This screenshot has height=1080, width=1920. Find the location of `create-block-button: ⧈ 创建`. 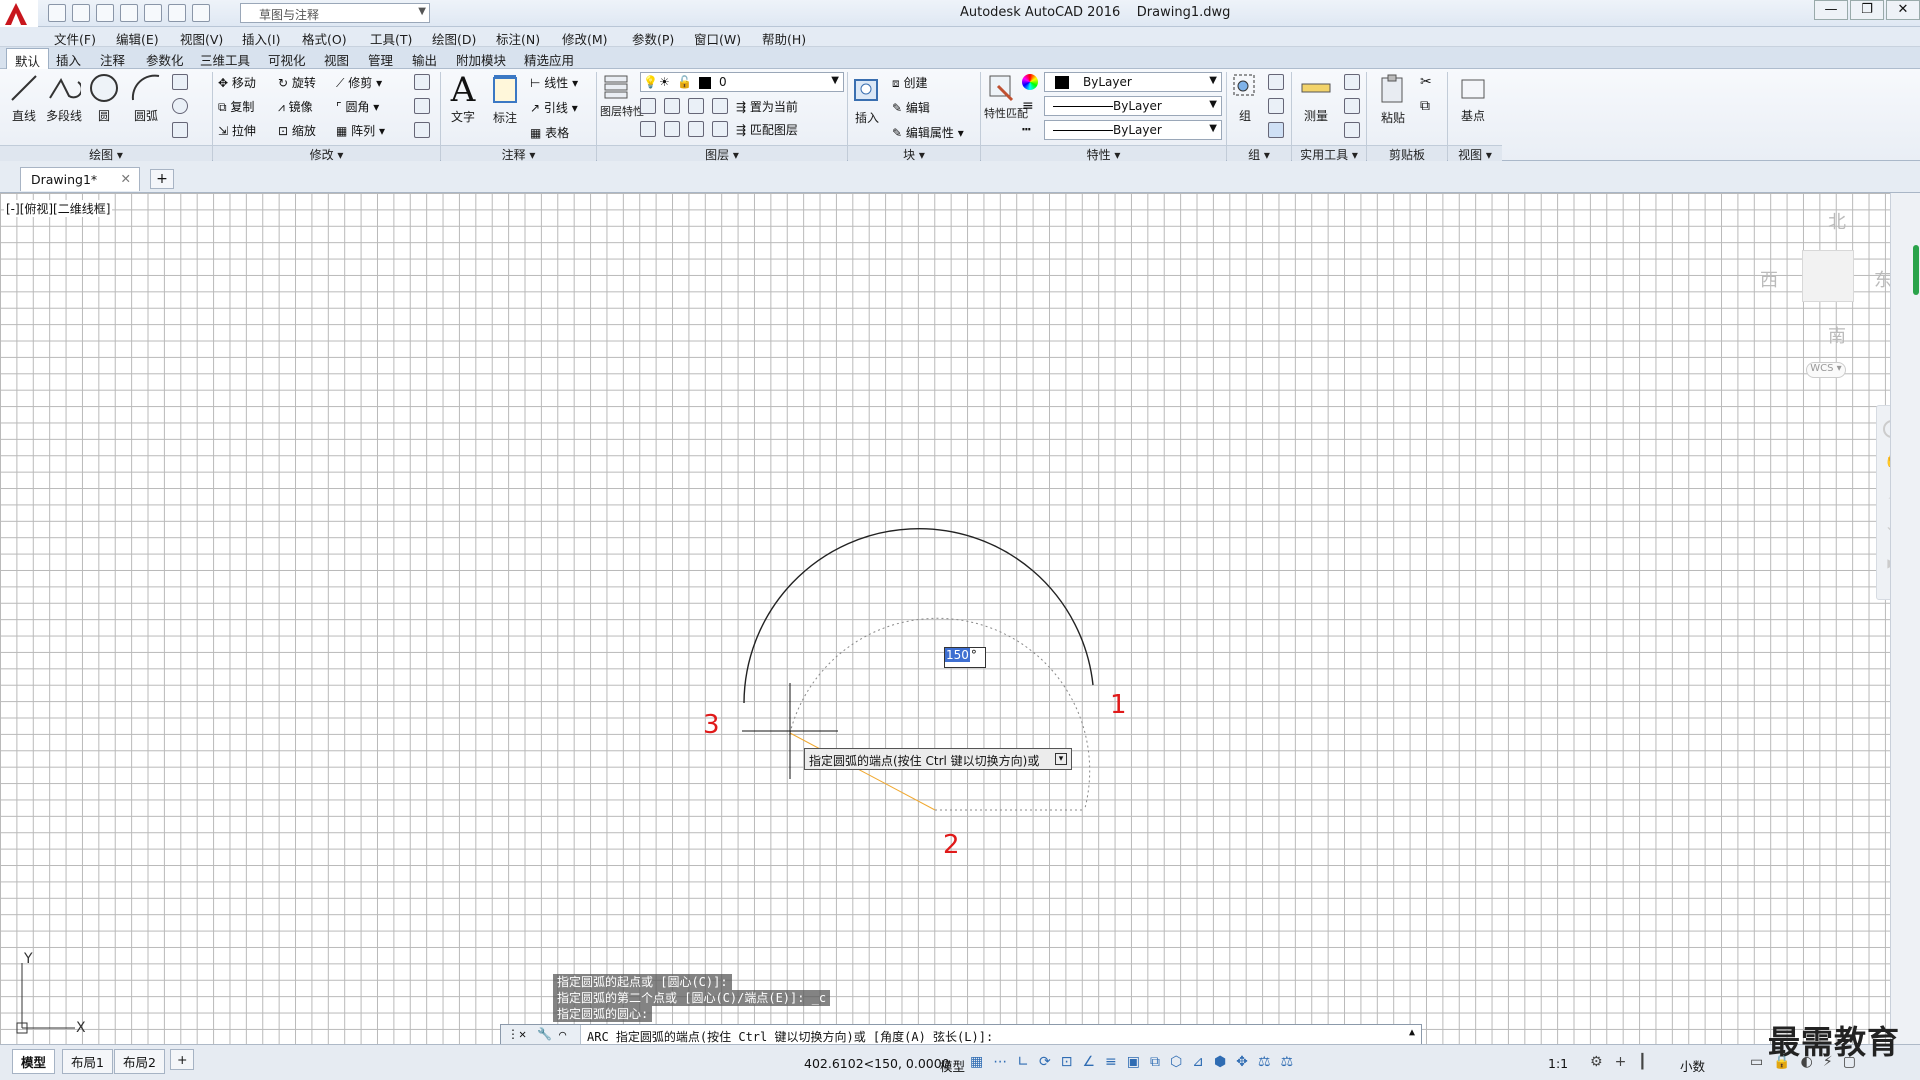

create-block-button: ⧈ 创建 is located at coordinates (928, 82).